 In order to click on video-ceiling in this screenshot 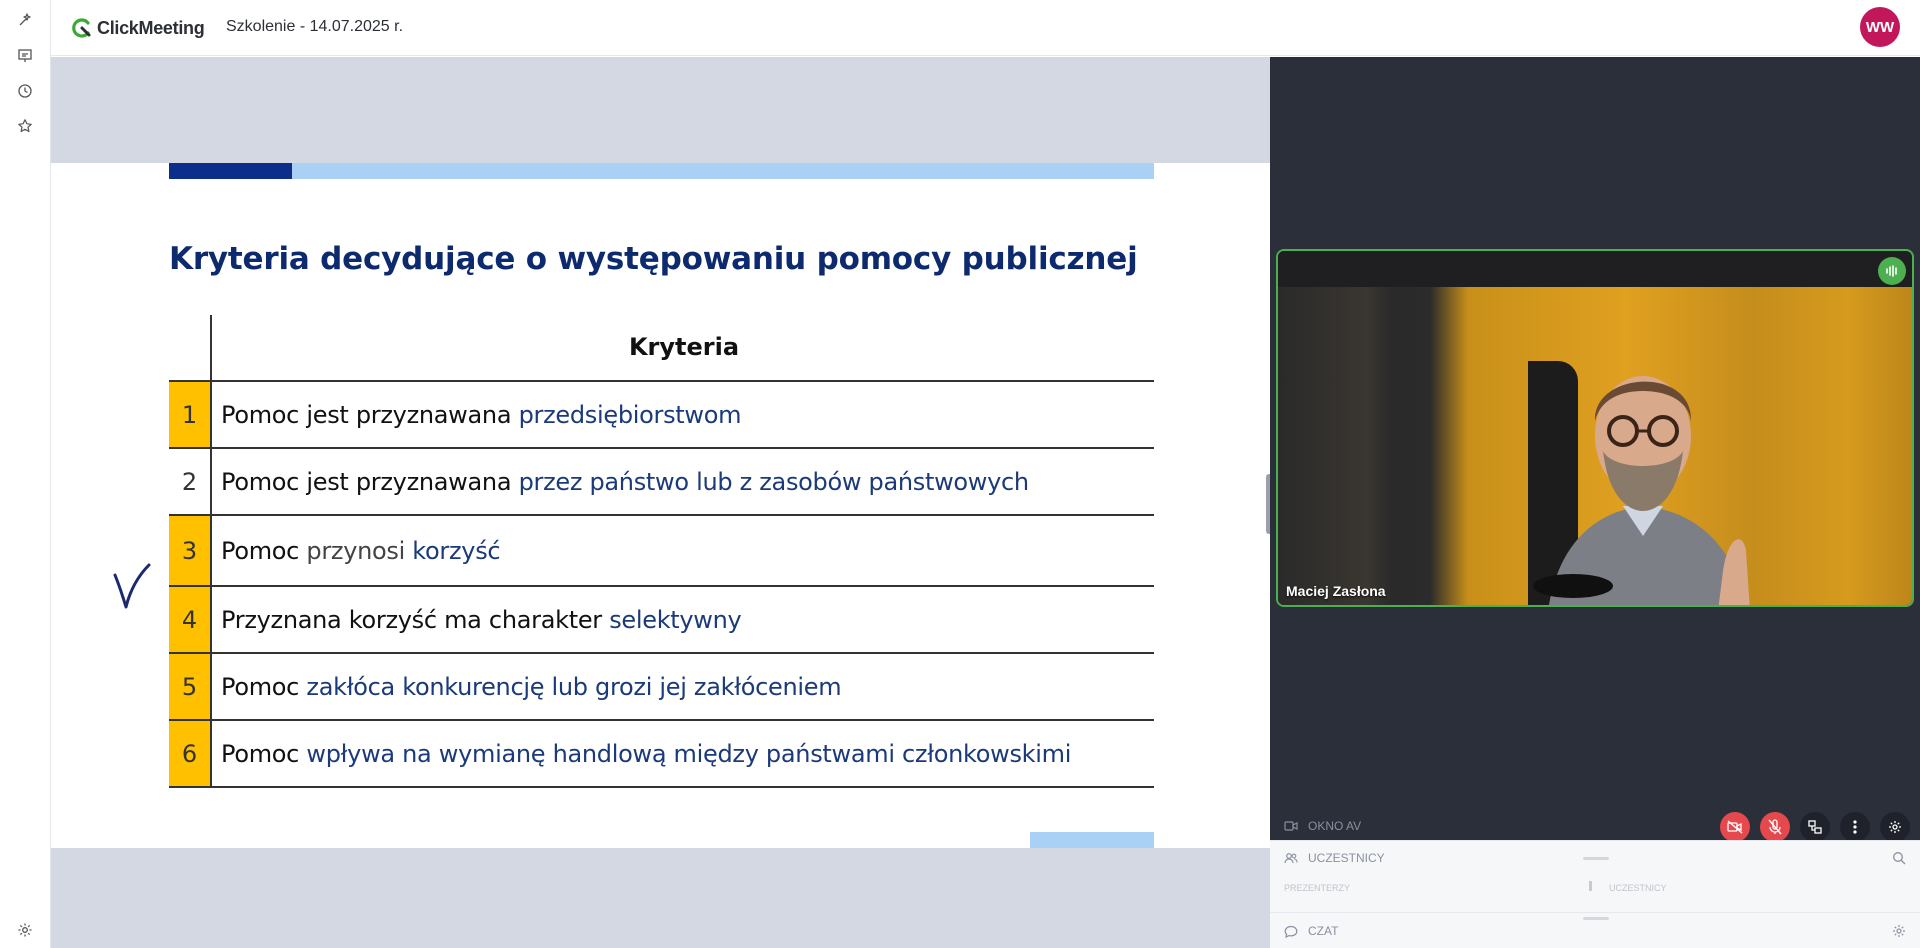, I will do `click(1595, 269)`.